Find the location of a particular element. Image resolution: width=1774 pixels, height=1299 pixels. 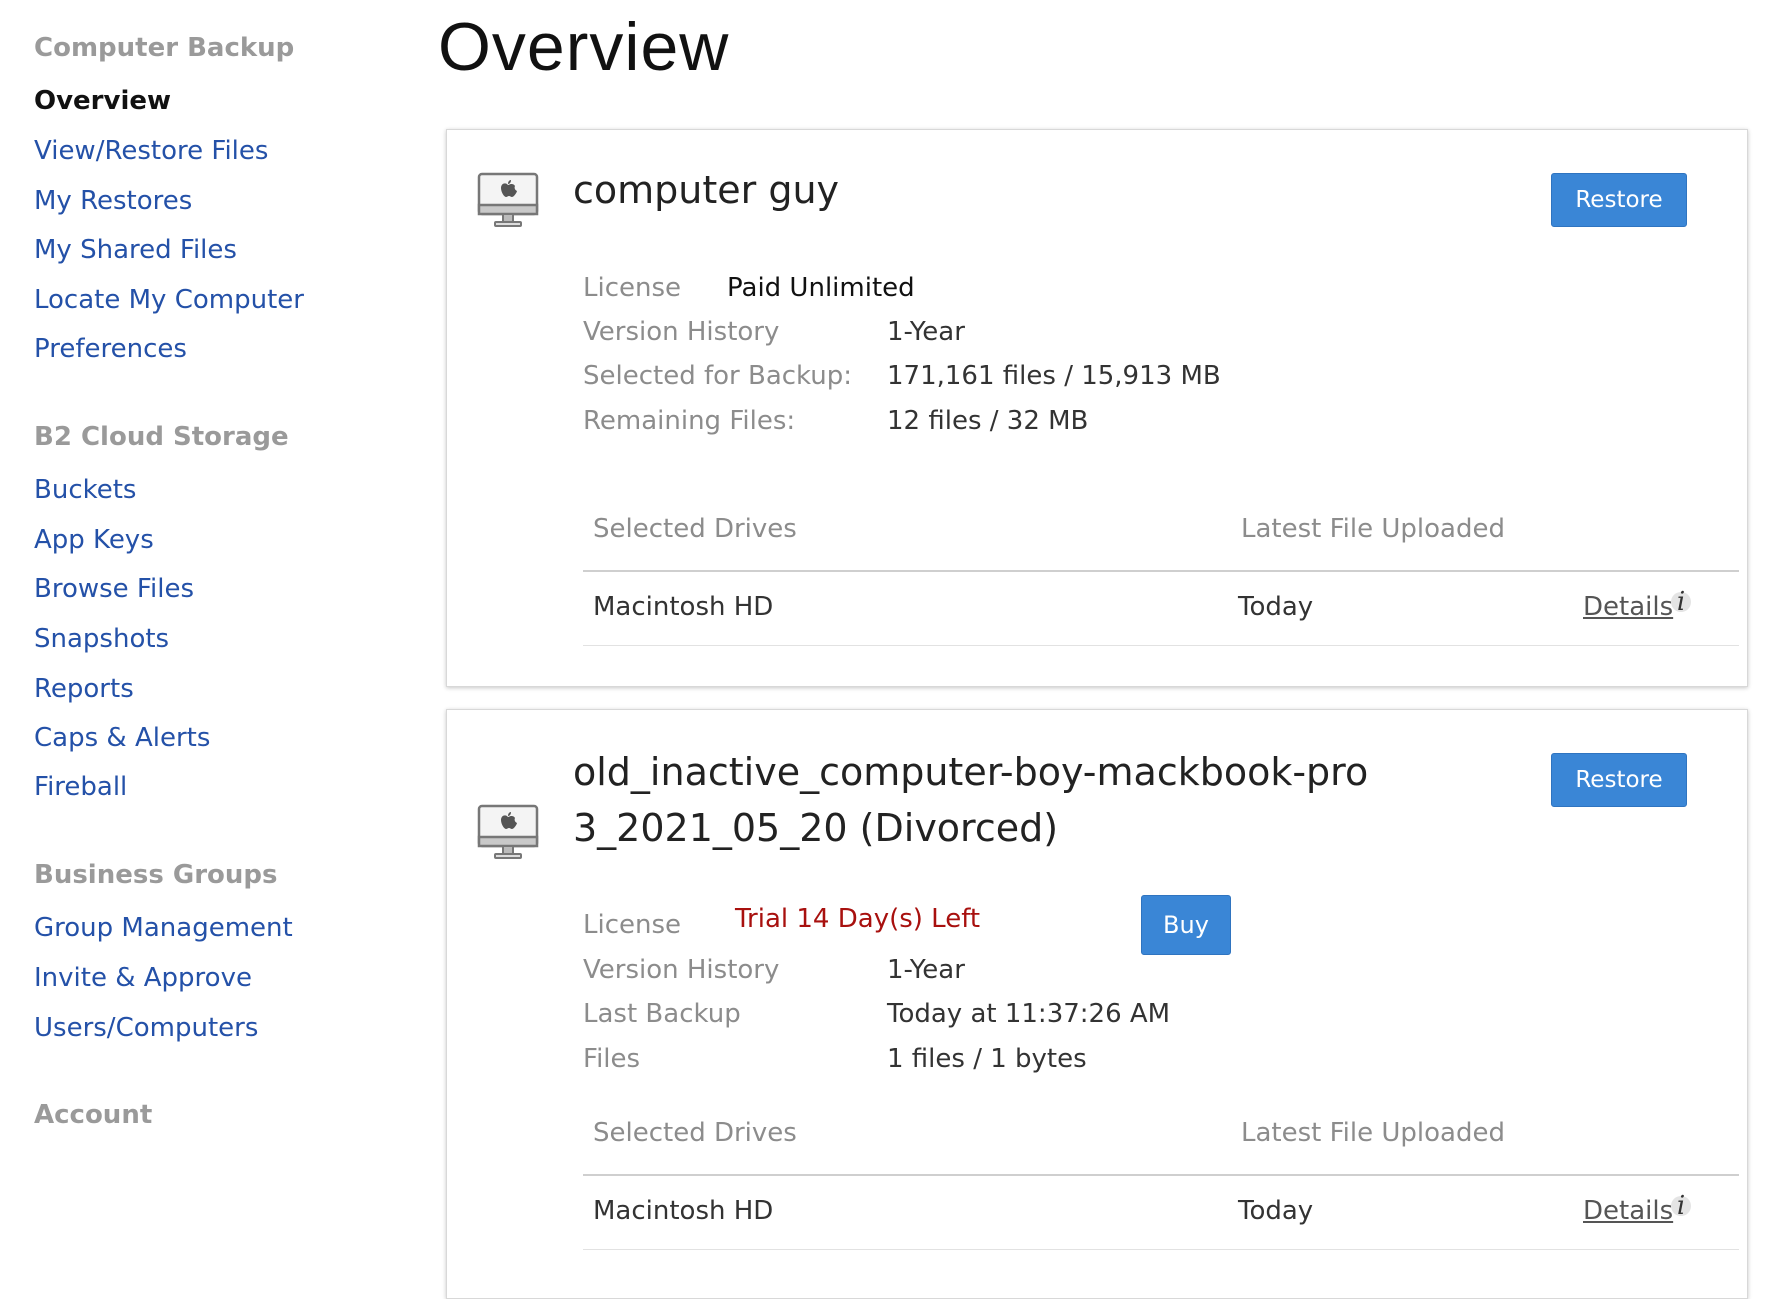

sidebar-section-account: Account is located at coordinates (93, 1115).